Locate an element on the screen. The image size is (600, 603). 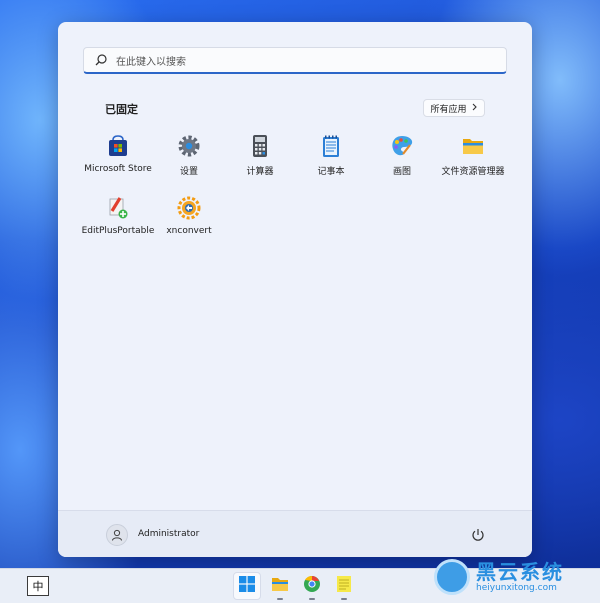
app-label: 记事本 is located at coordinates (331, 172).